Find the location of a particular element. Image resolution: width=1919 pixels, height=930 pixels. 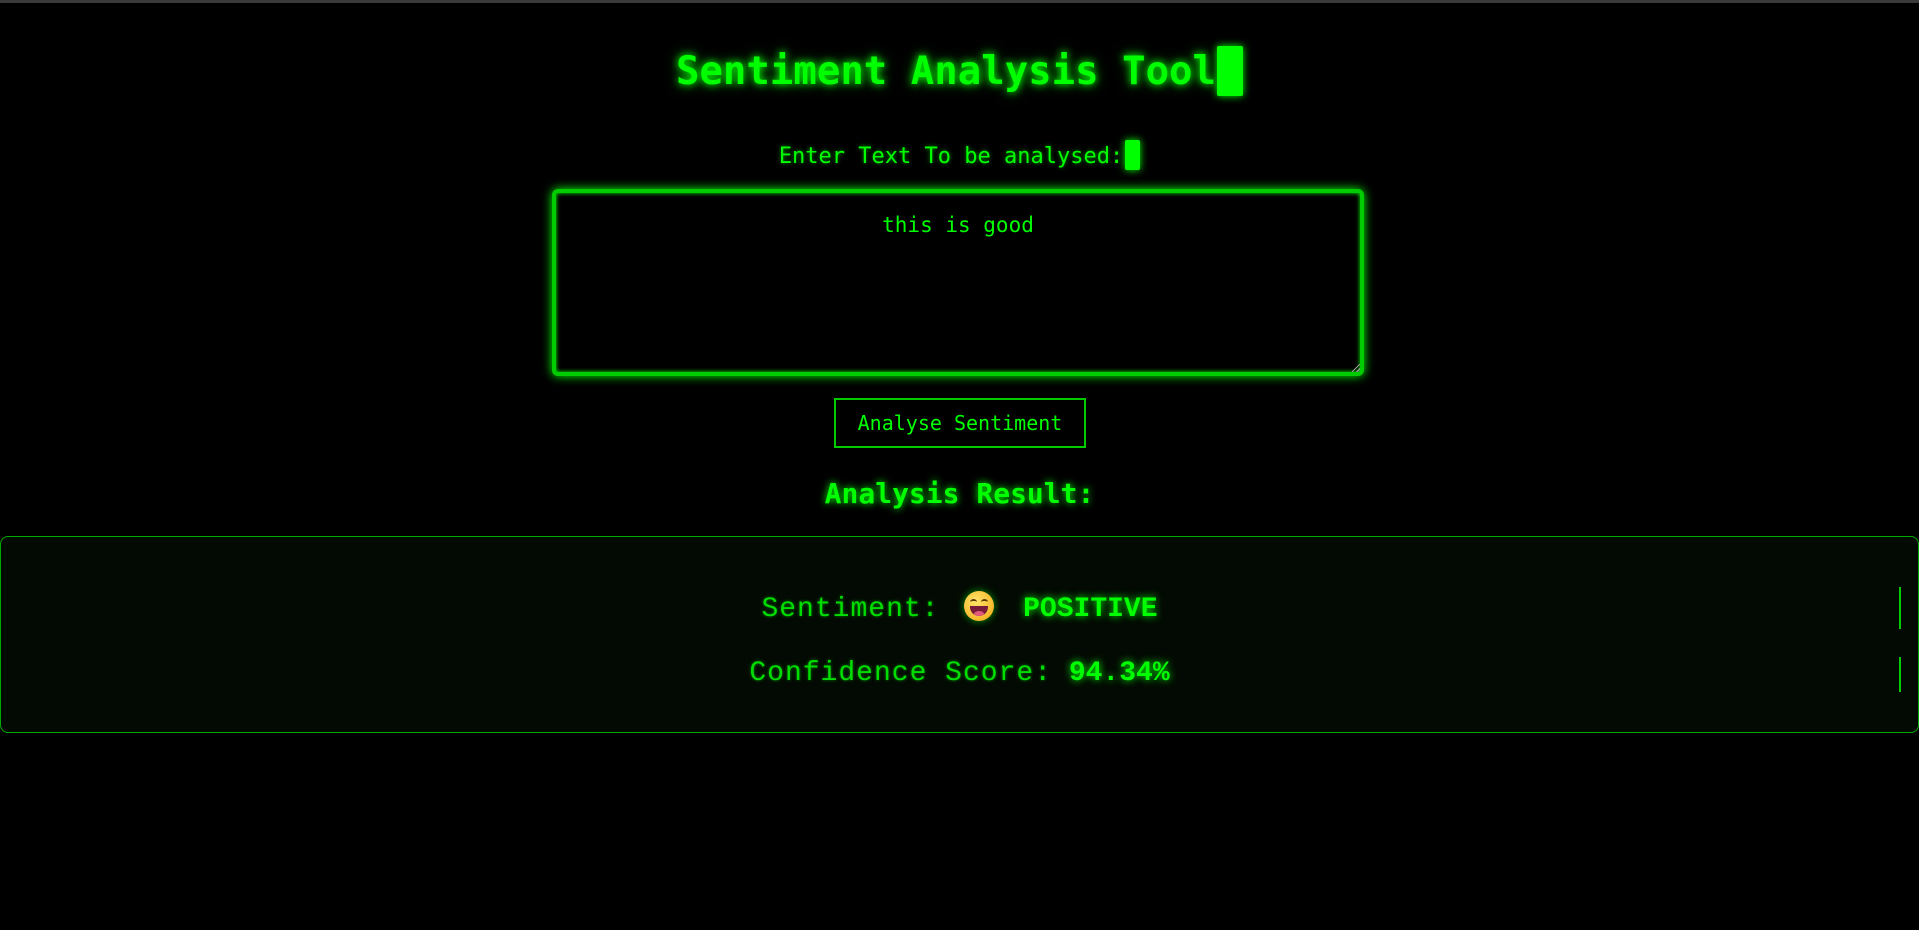

sentiment-row: Sentiment: POSITIVE is located at coordinates (959, 610).